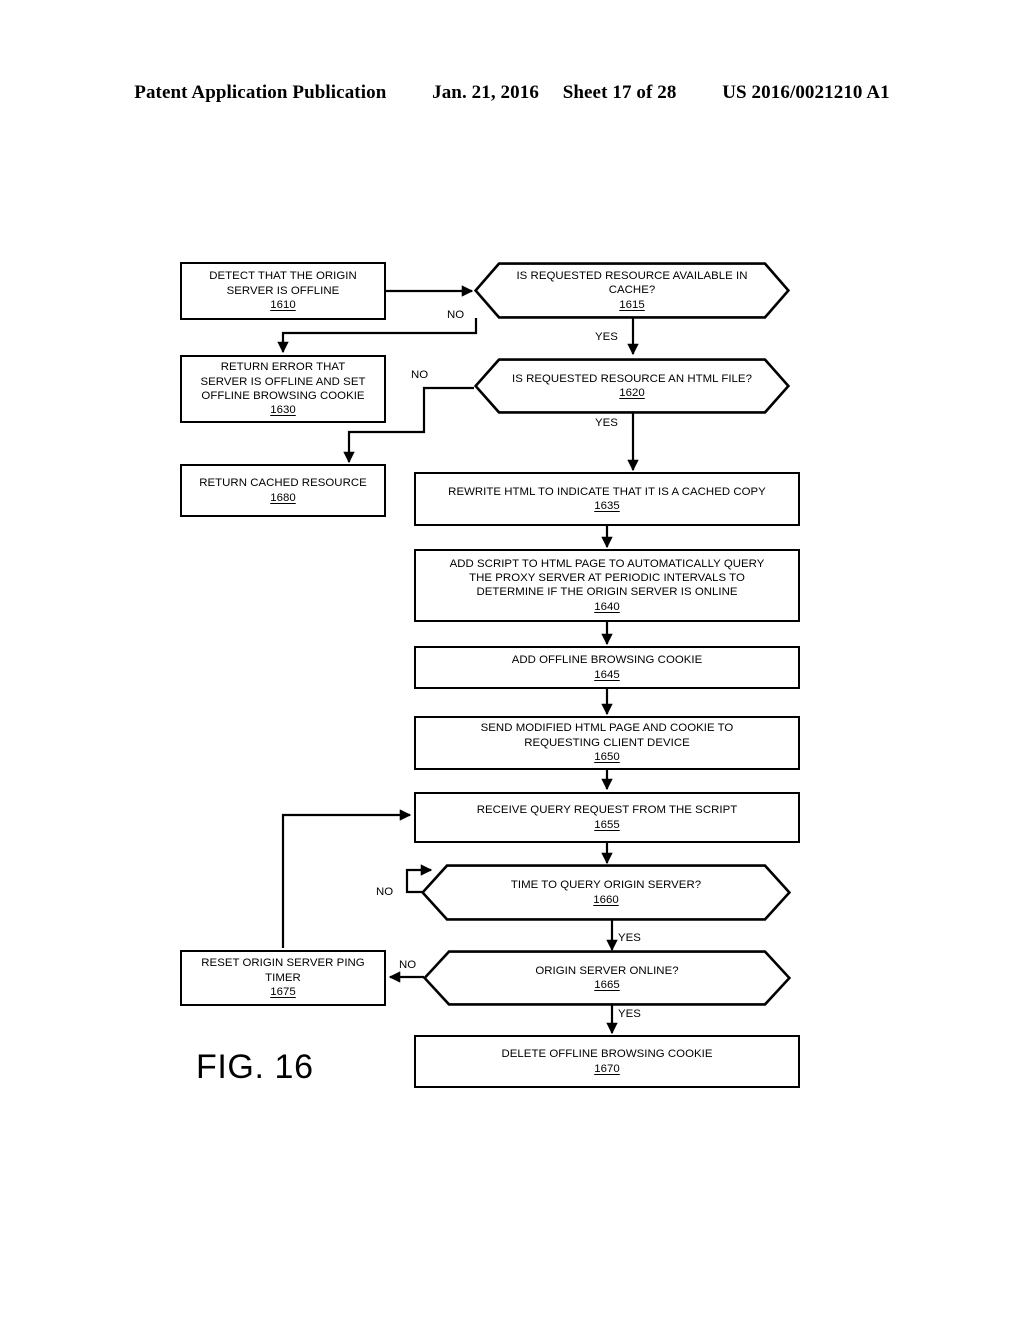  What do you see at coordinates (606, 423) in the screenshot?
I see `edge-label-yes-1620: YES` at bounding box center [606, 423].